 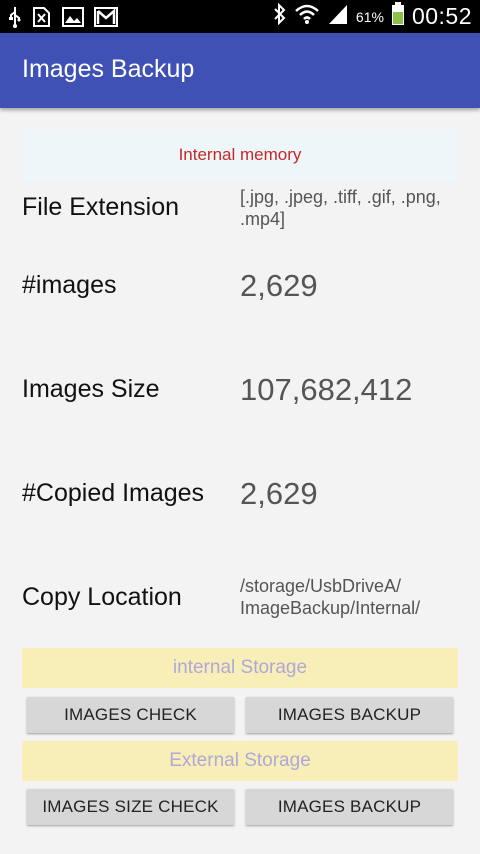 I want to click on images-size-check-button: IMAGES SIZE CHECK, so click(x=130, y=807).